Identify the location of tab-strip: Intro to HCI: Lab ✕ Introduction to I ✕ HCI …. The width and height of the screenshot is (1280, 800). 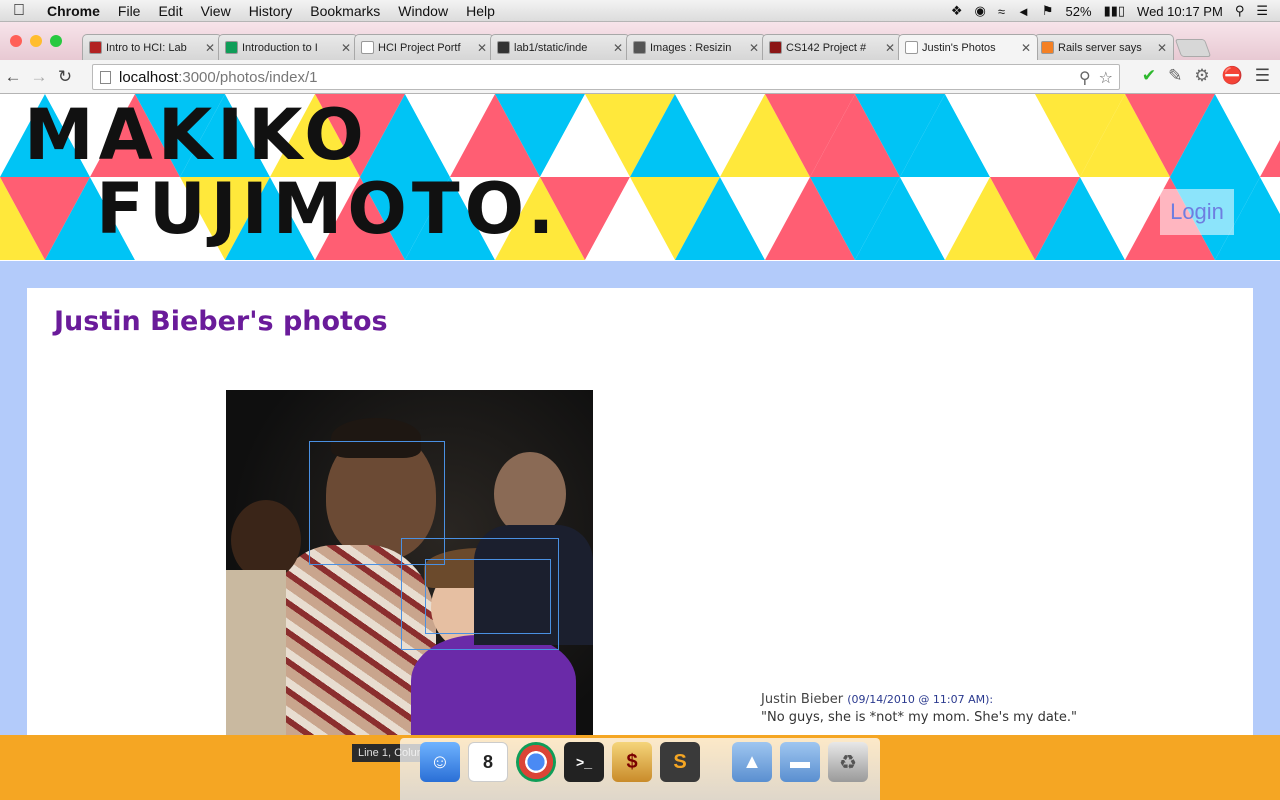
(640, 41).